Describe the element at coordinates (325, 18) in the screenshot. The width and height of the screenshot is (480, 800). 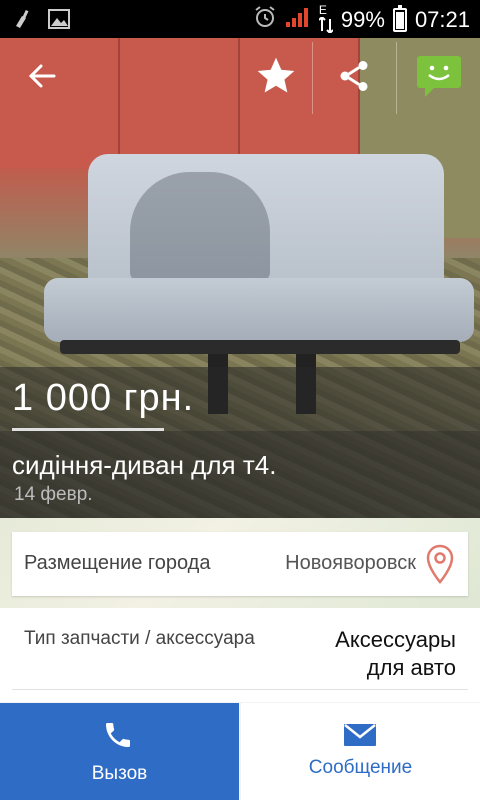
I see `network-type-icon: E` at that location.